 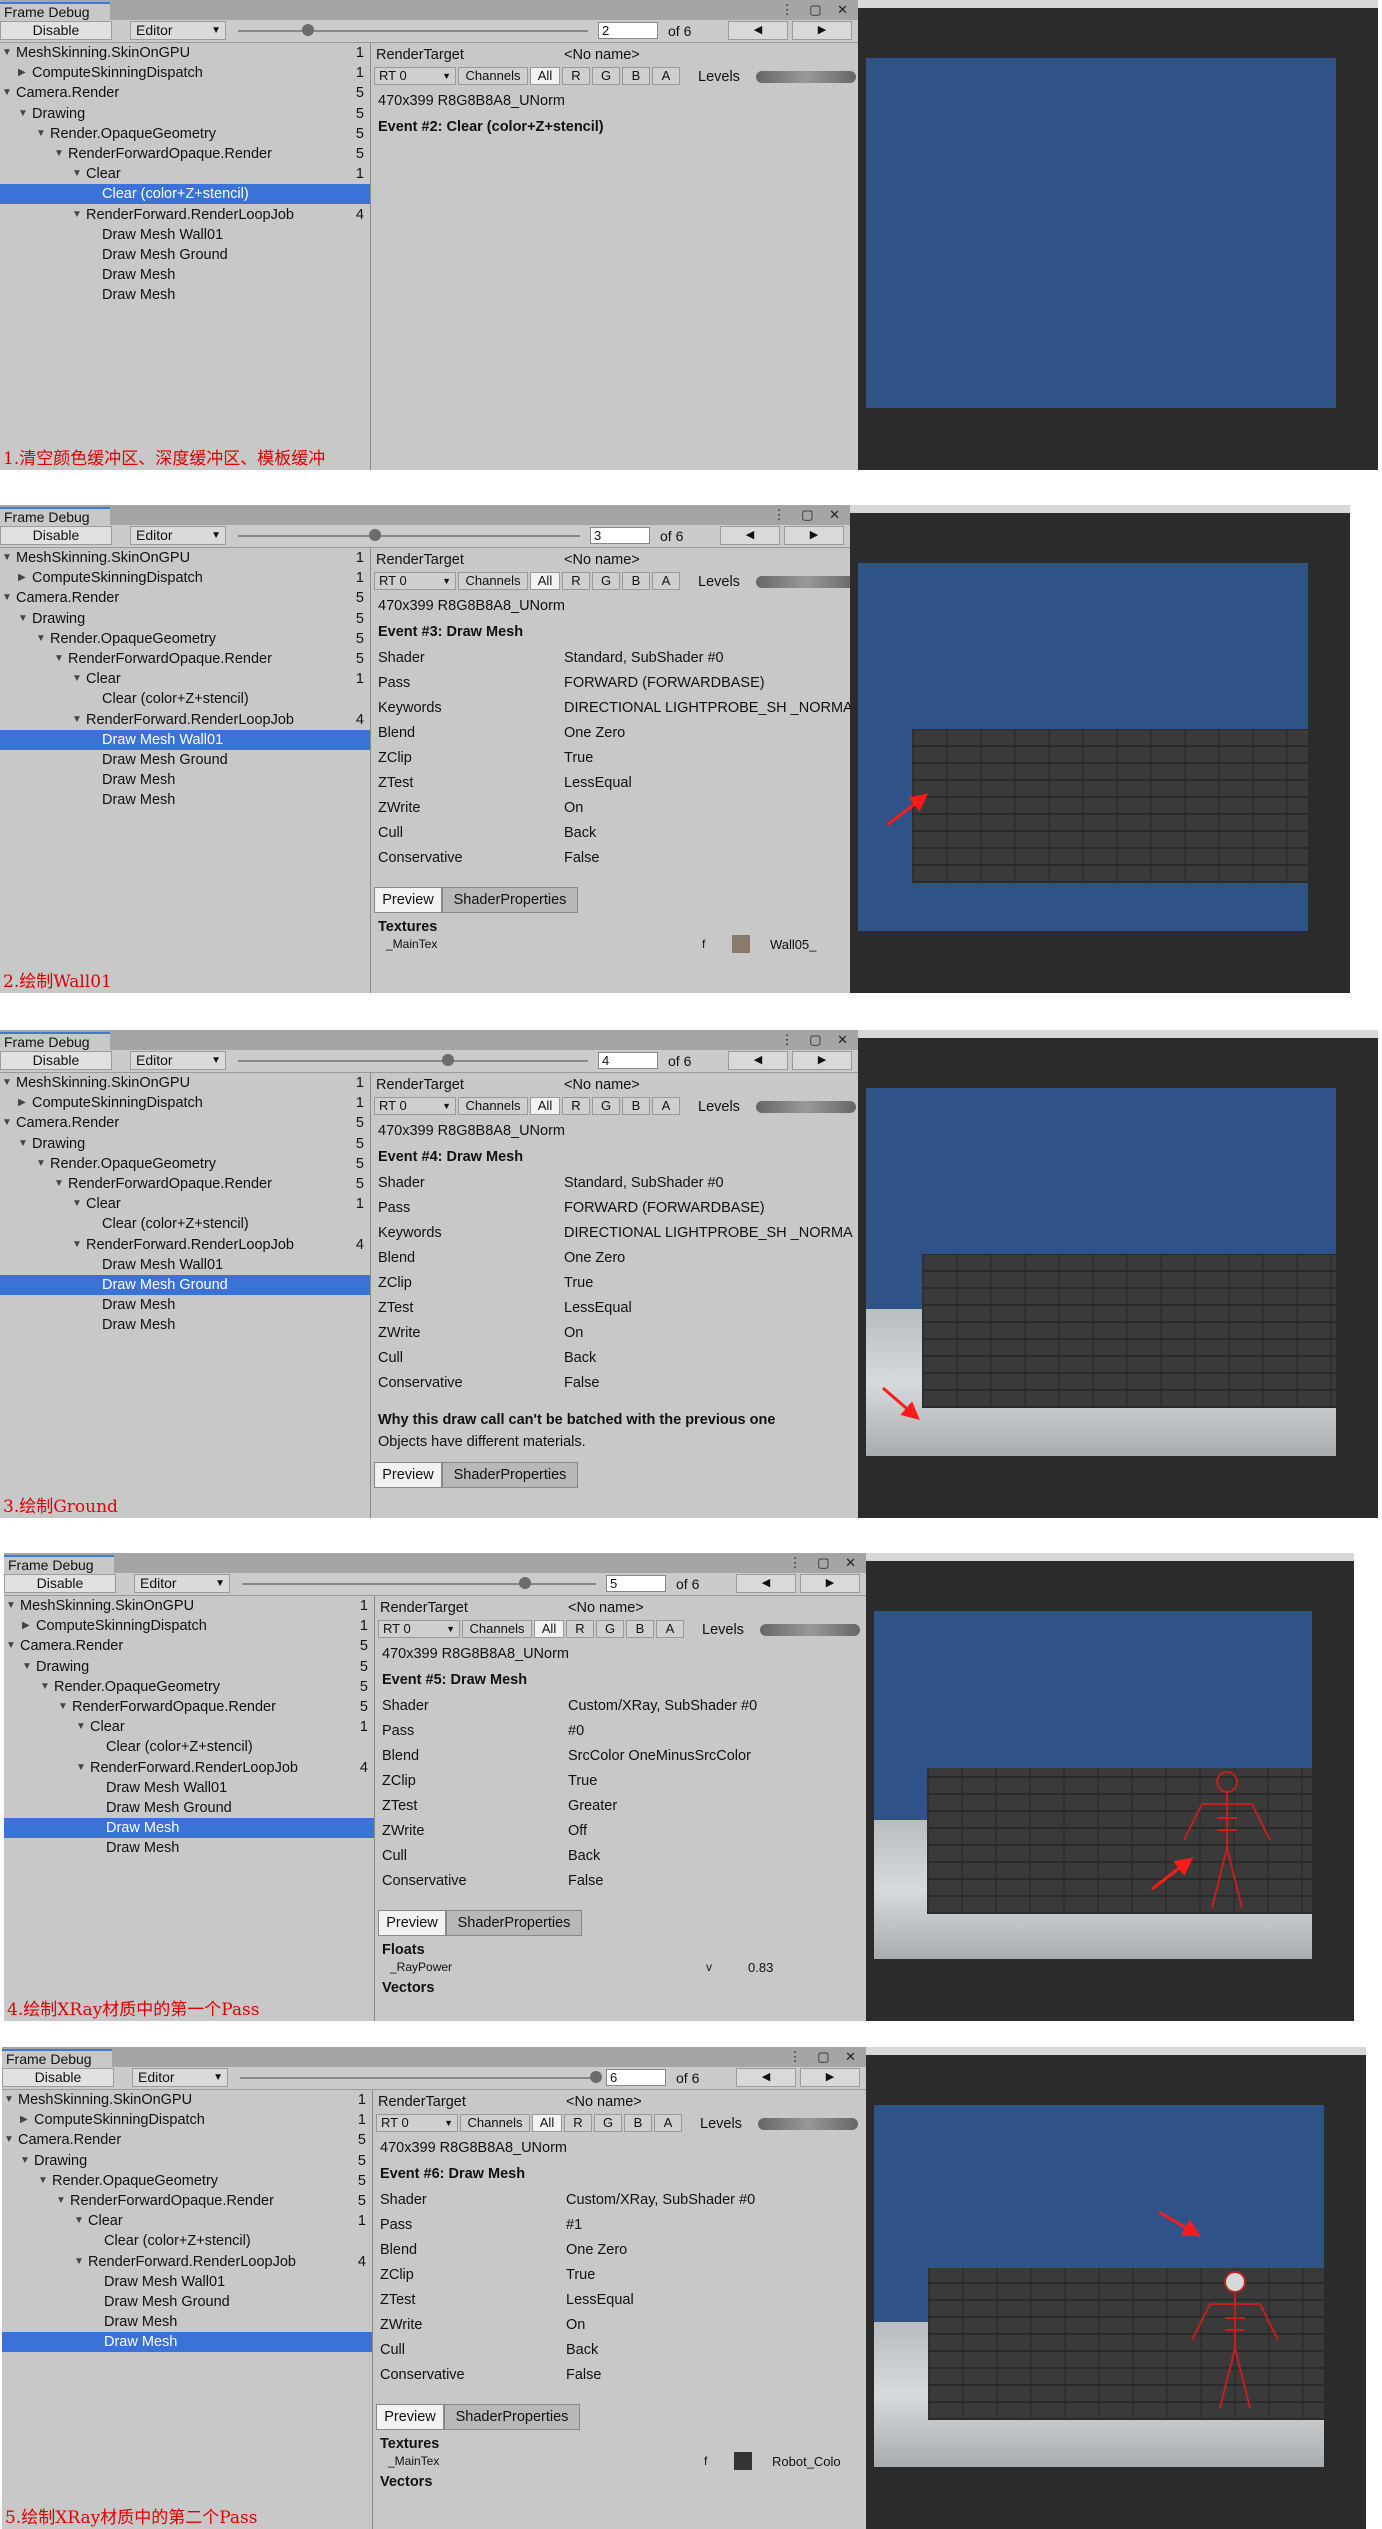 What do you see at coordinates (666, 1106) in the screenshot?
I see `channel-a-toggle: A` at bounding box center [666, 1106].